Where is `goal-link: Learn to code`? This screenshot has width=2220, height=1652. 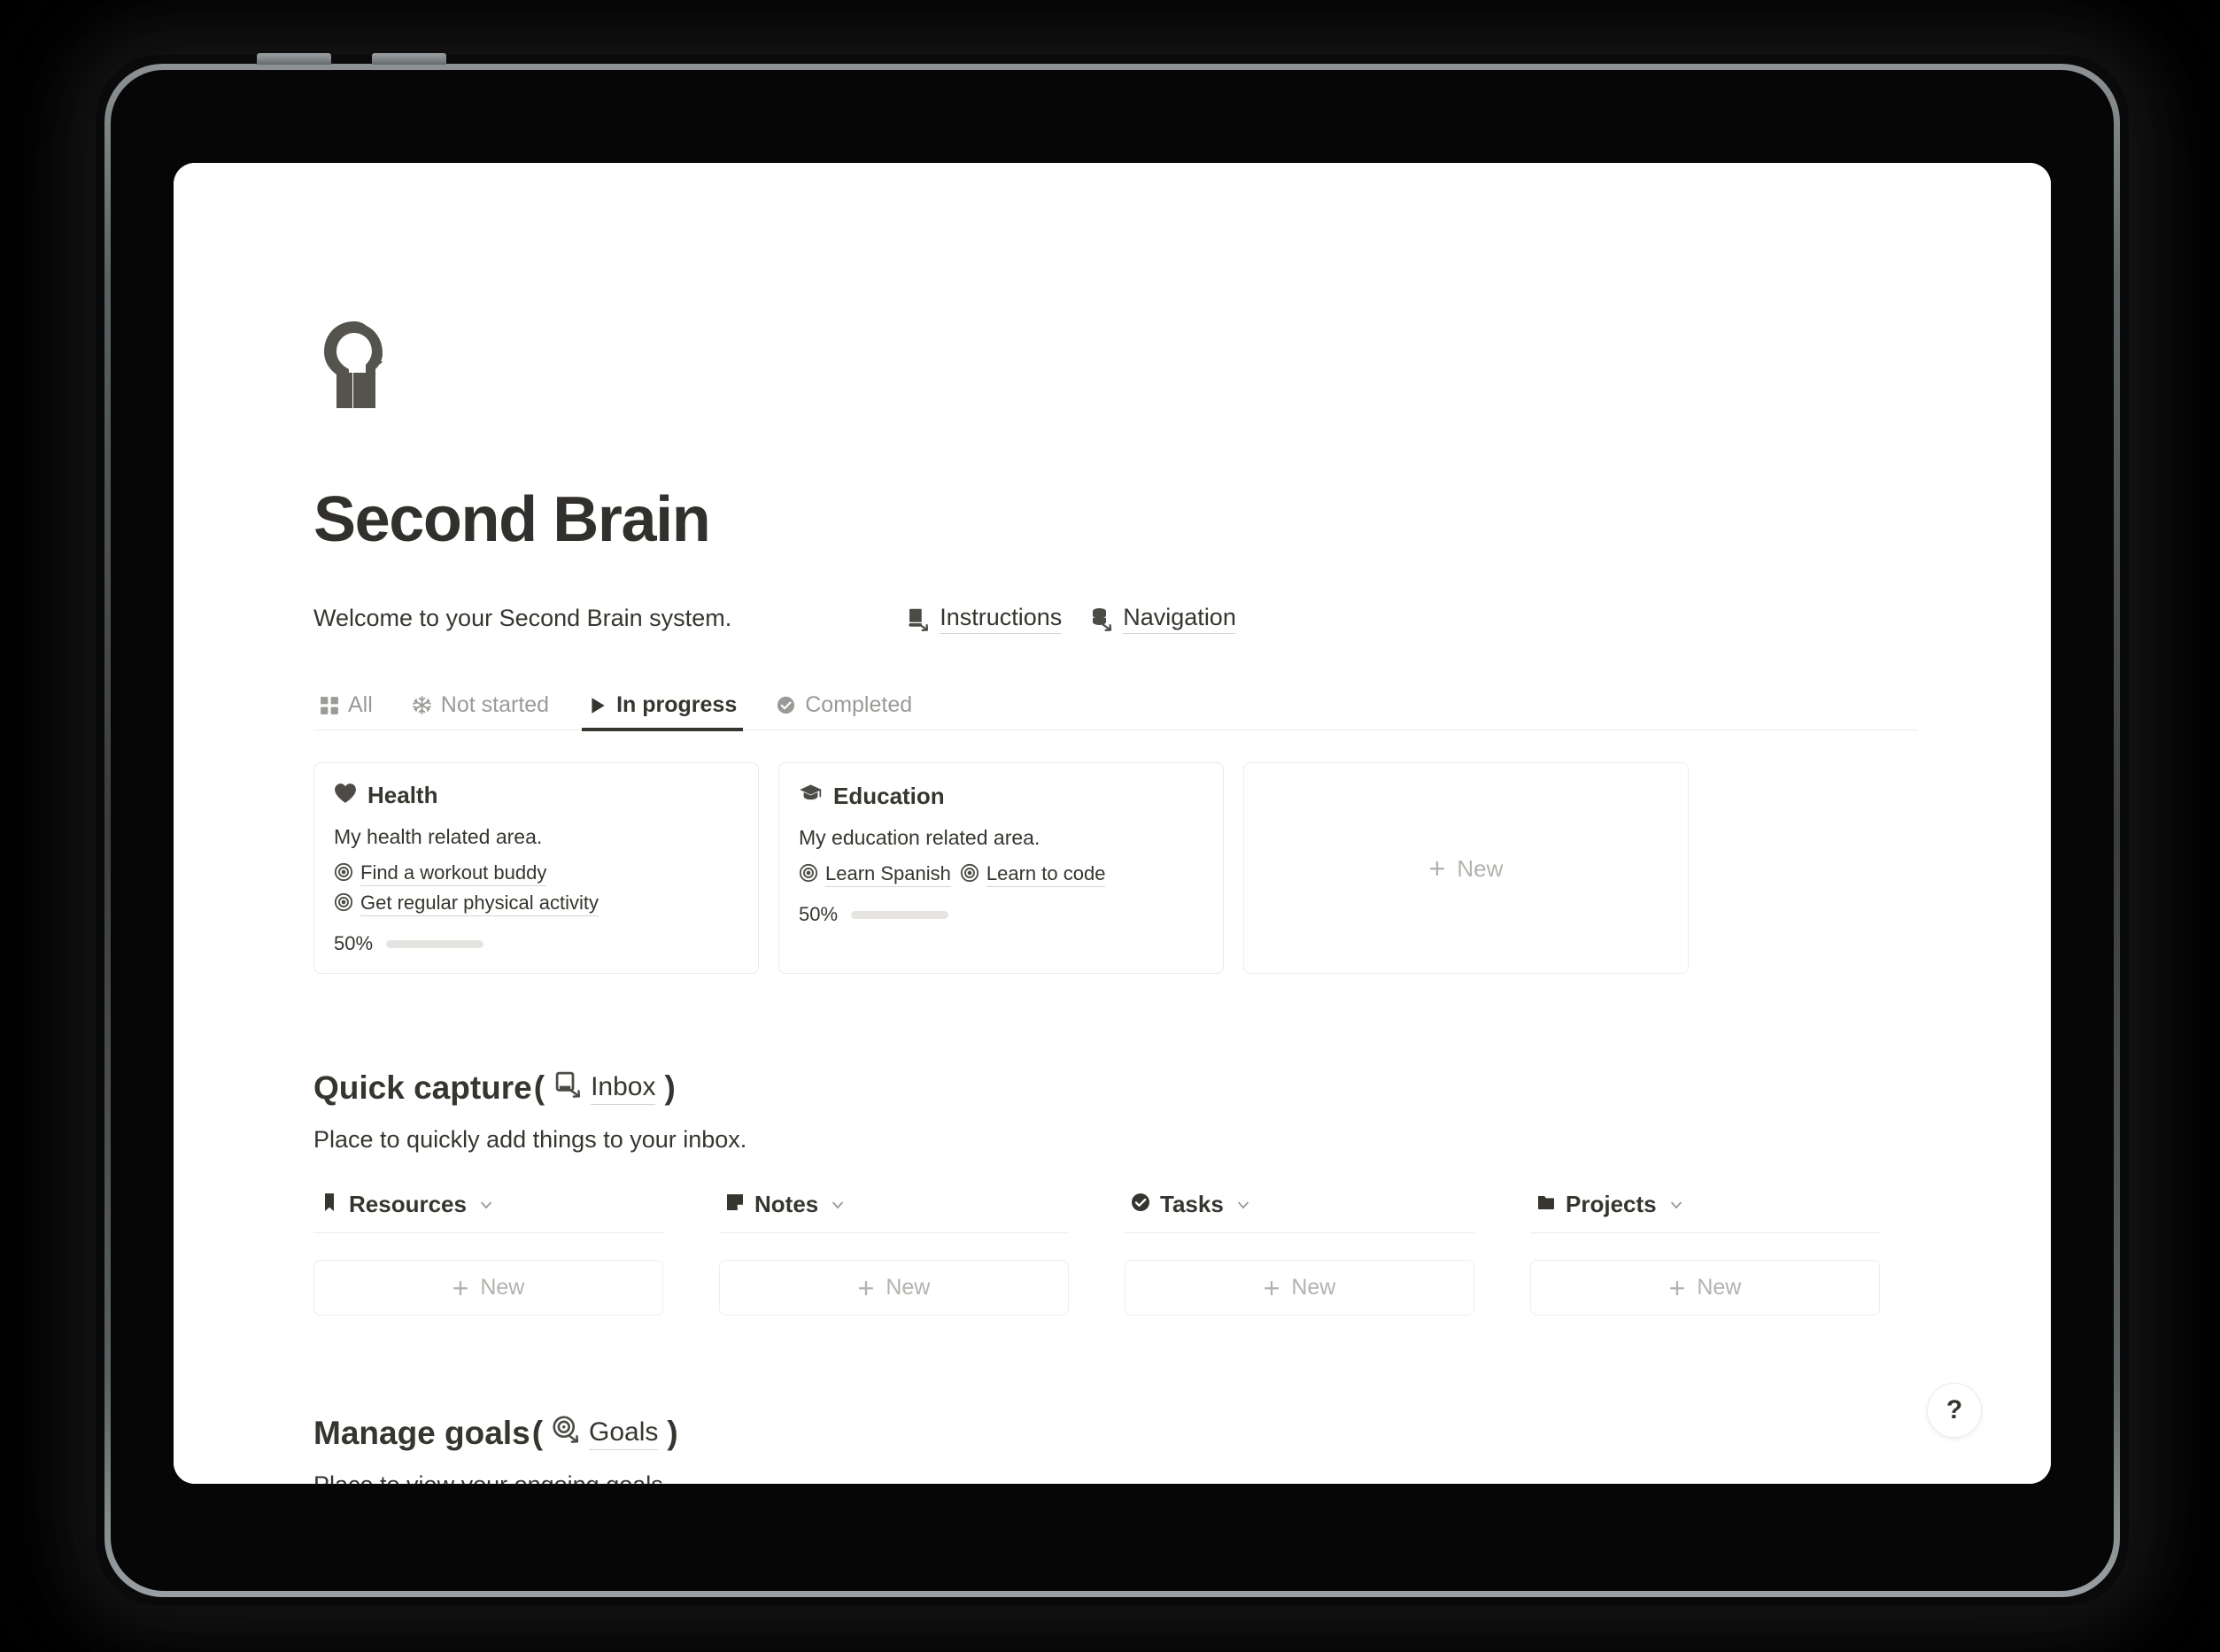 goal-link: Learn to code is located at coordinates (1033, 874).